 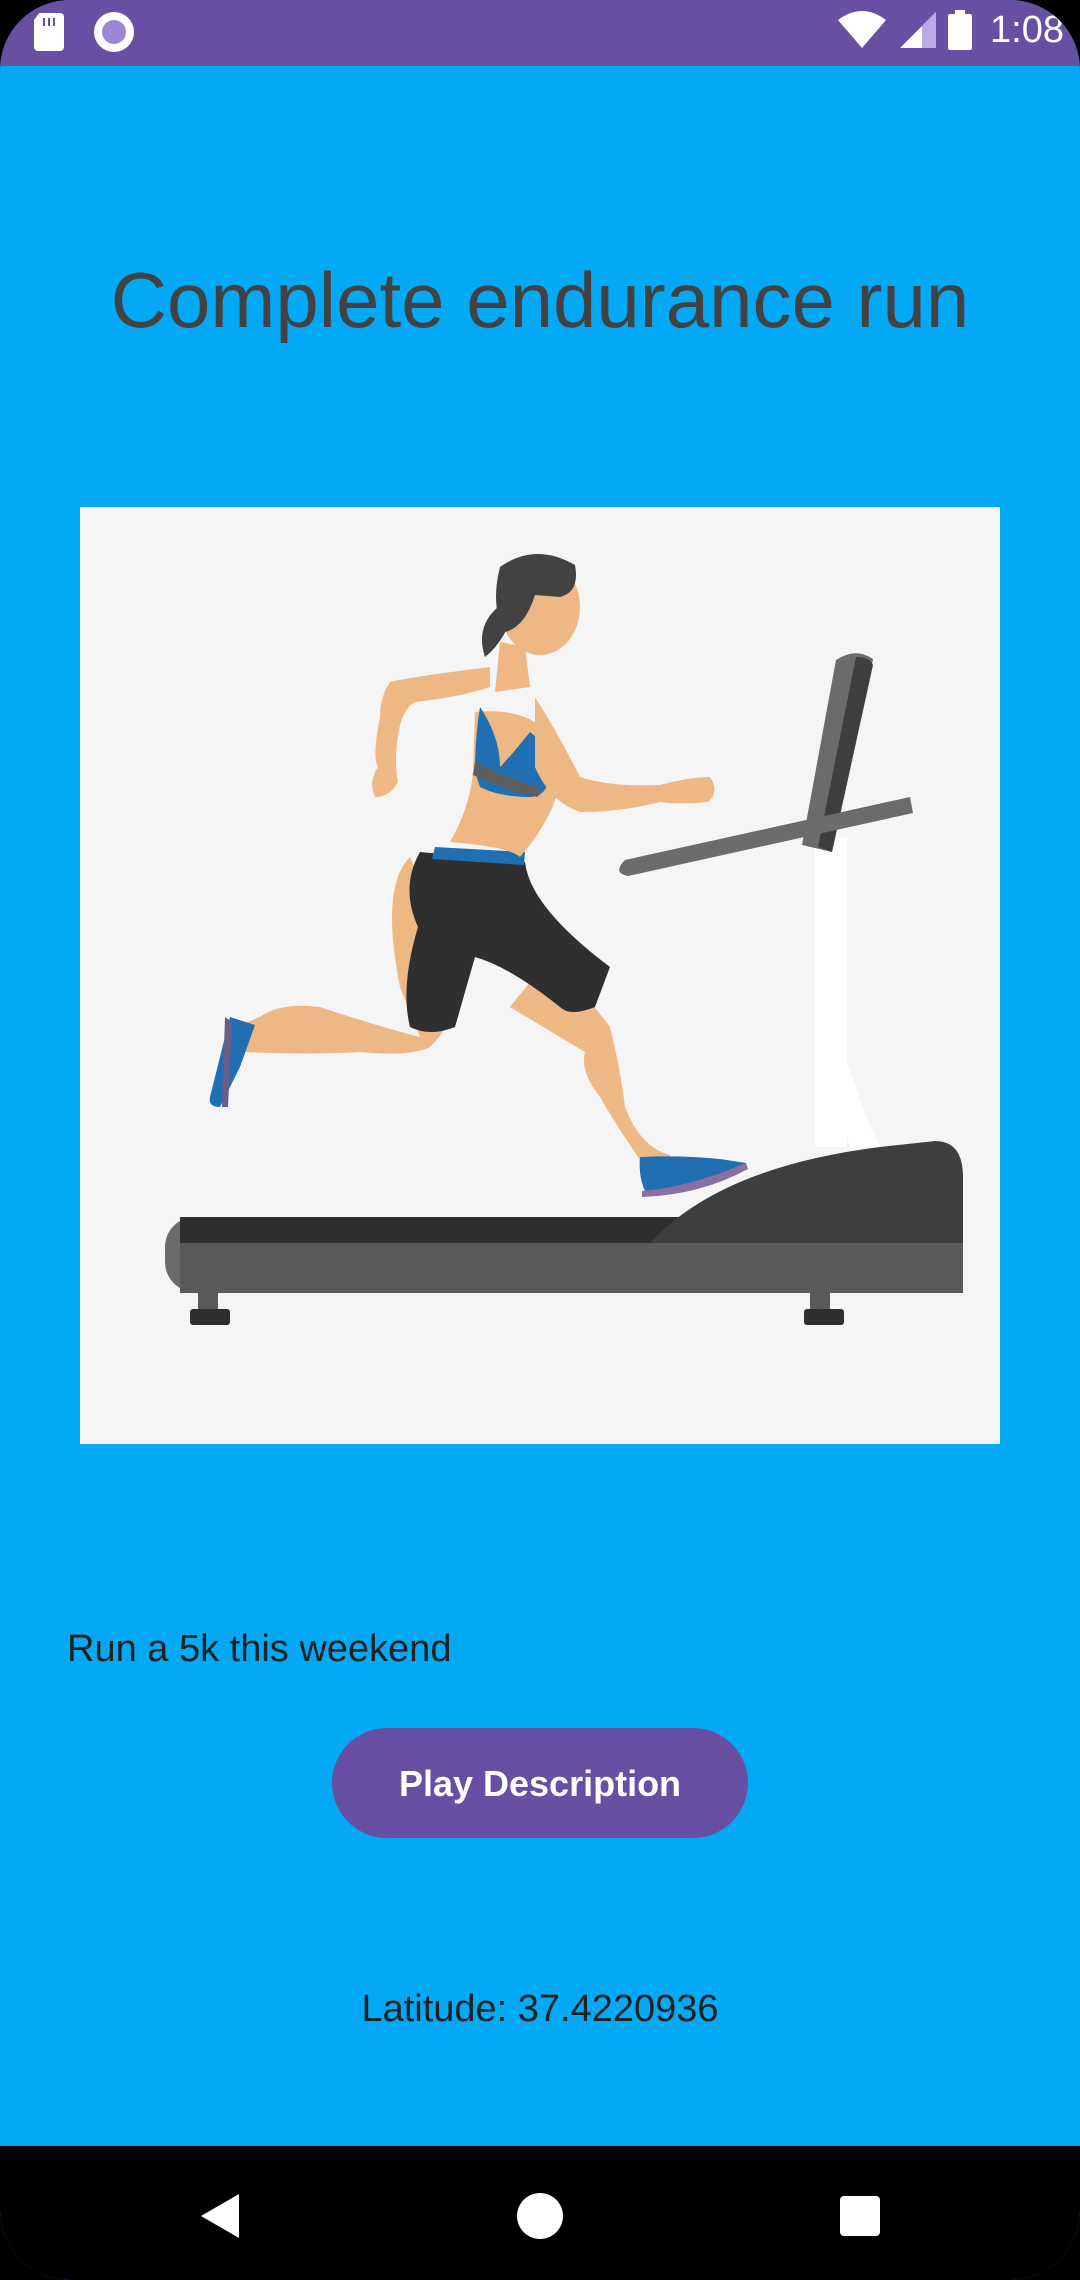 I want to click on home-icon, so click(x=540, y=2216).